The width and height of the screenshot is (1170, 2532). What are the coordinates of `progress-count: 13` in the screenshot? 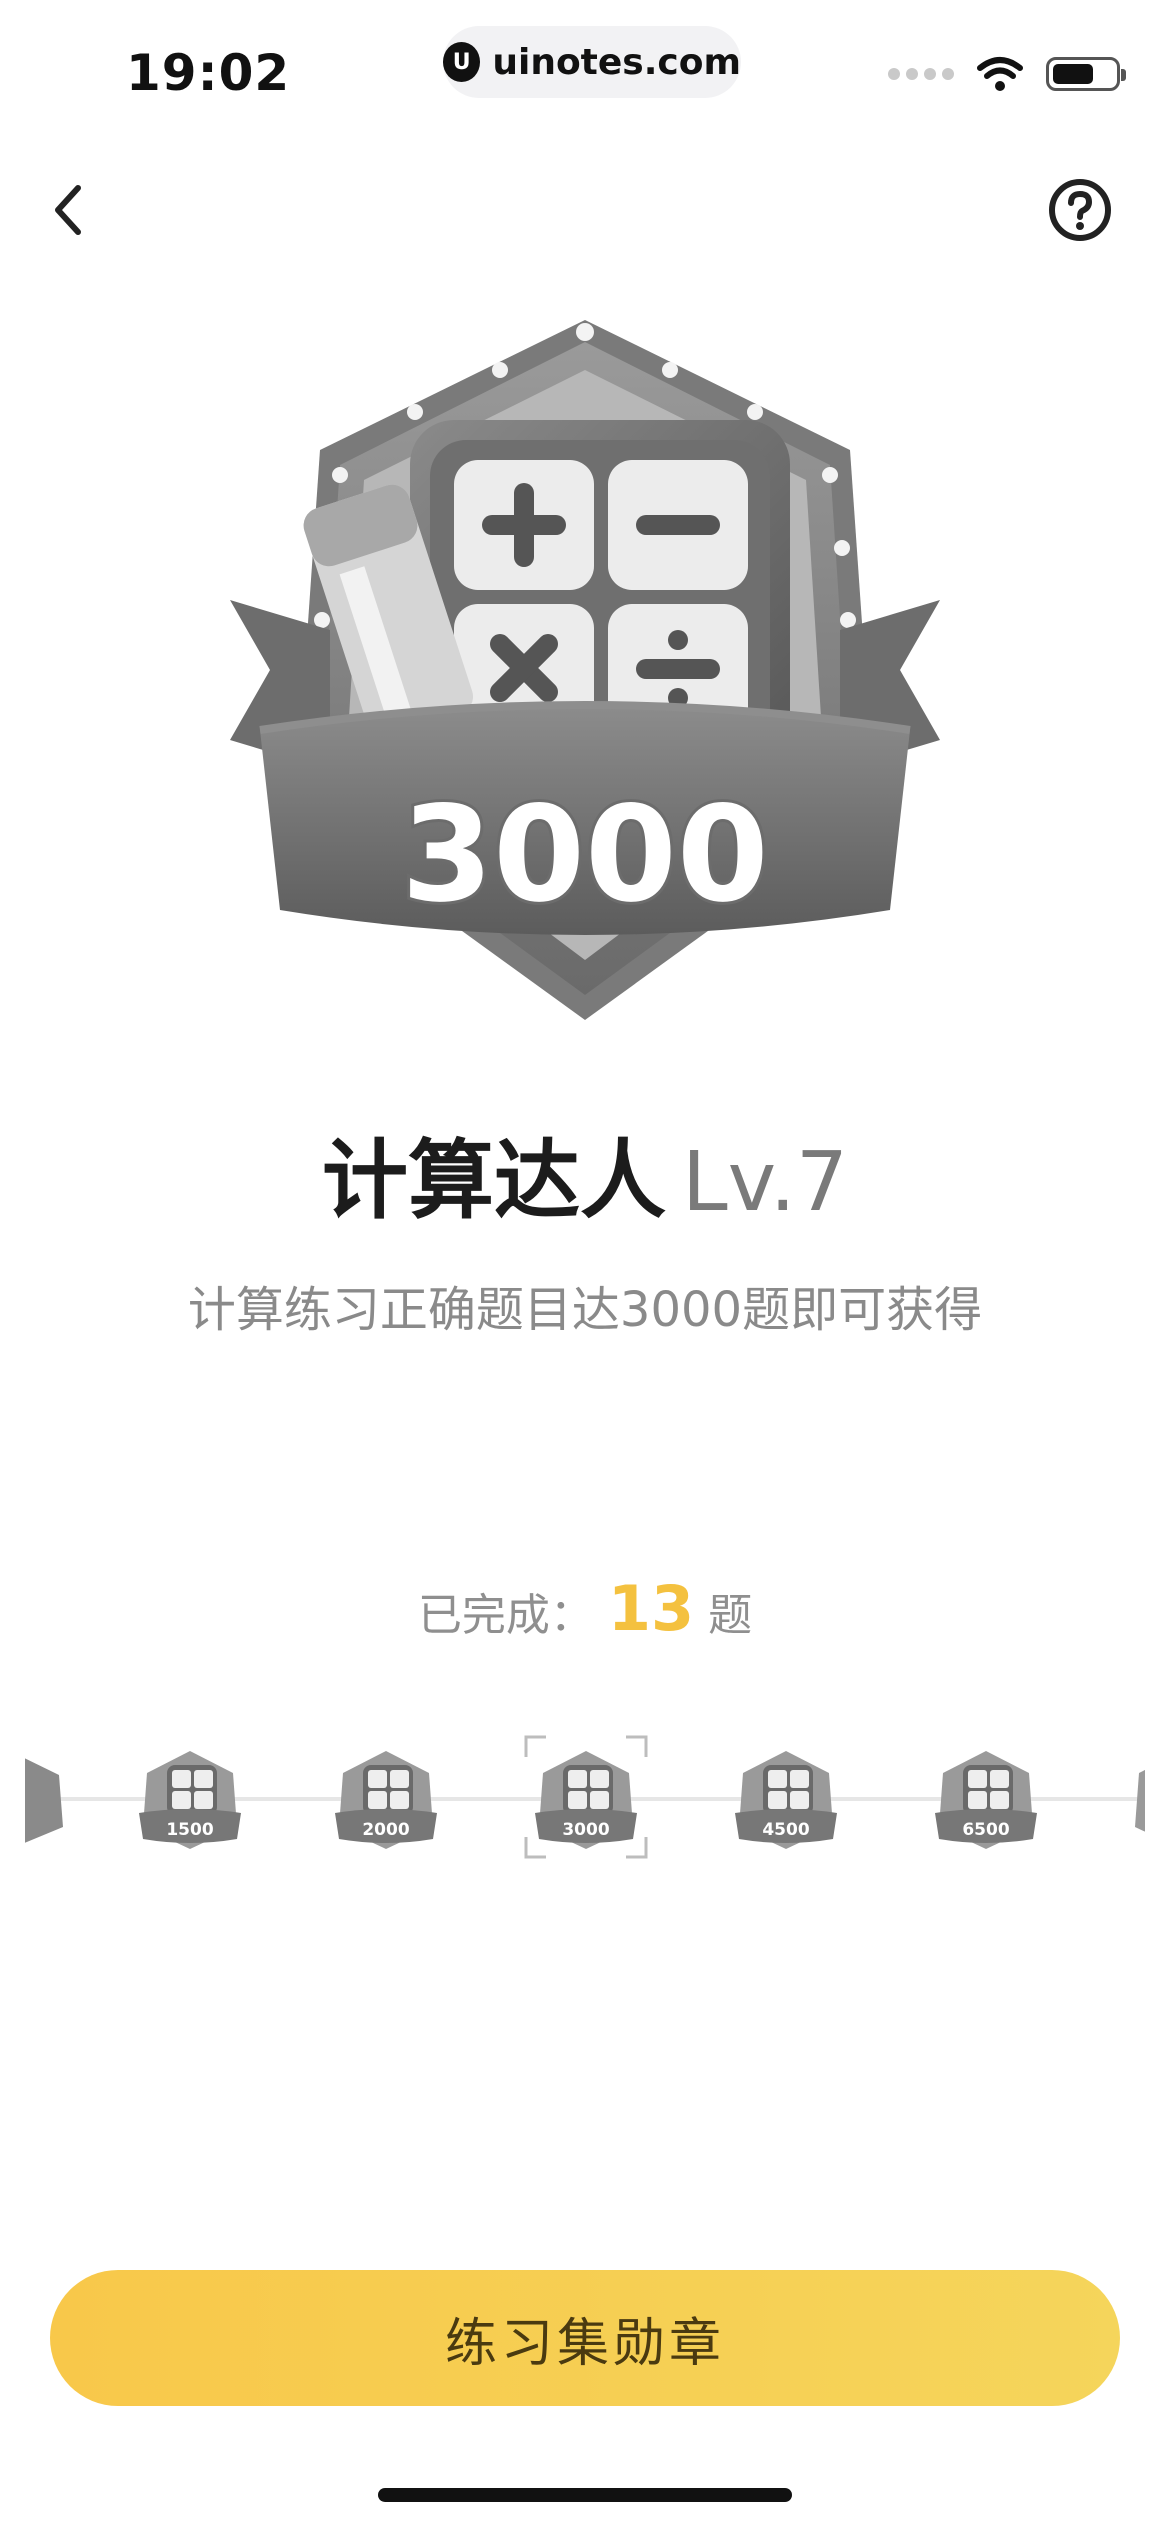 It's located at (651, 1608).